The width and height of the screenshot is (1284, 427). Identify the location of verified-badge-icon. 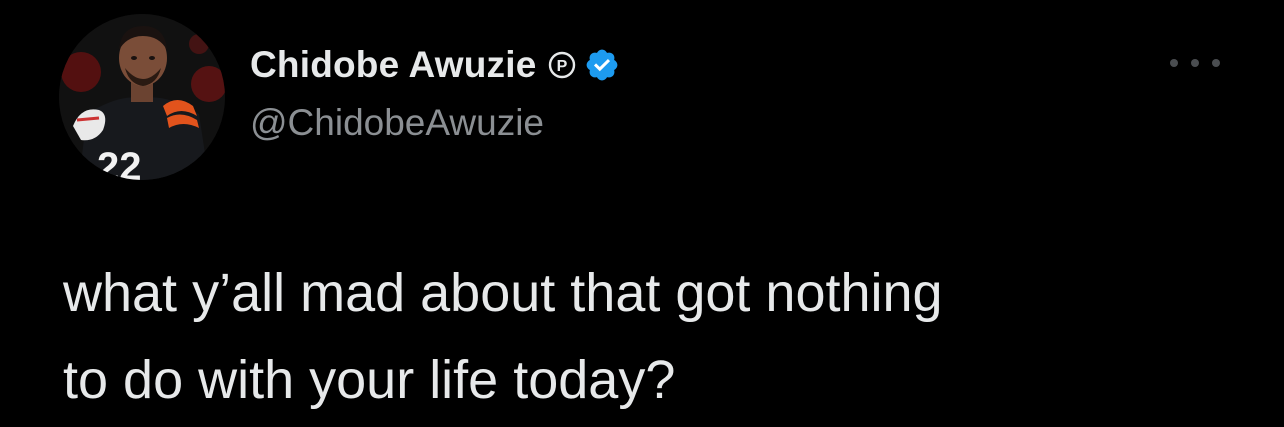
(602, 65).